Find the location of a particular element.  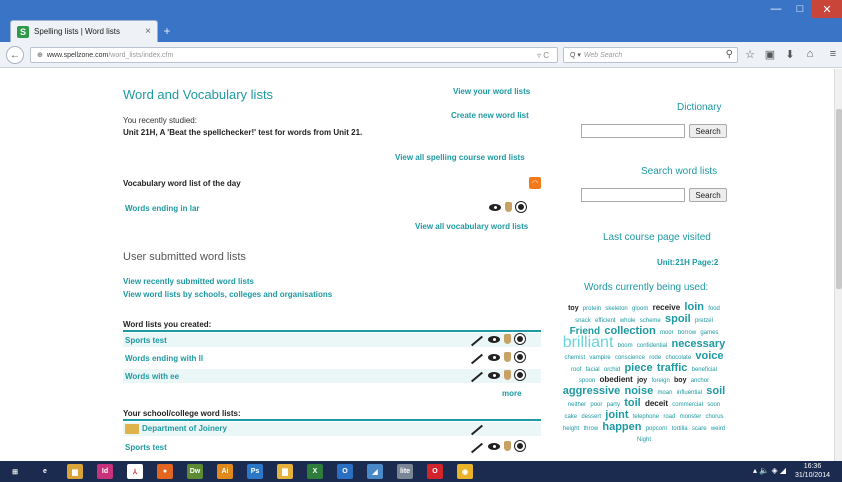

cloud-word: borrow is located at coordinates (687, 333).